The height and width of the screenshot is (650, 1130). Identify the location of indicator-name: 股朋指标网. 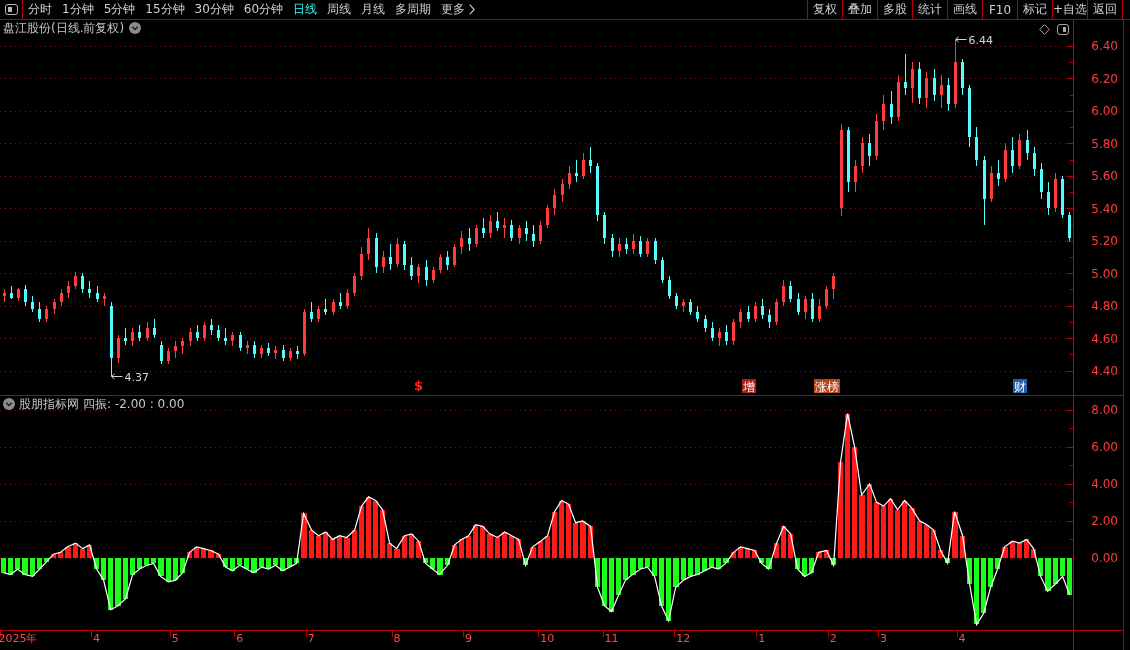
(49, 404).